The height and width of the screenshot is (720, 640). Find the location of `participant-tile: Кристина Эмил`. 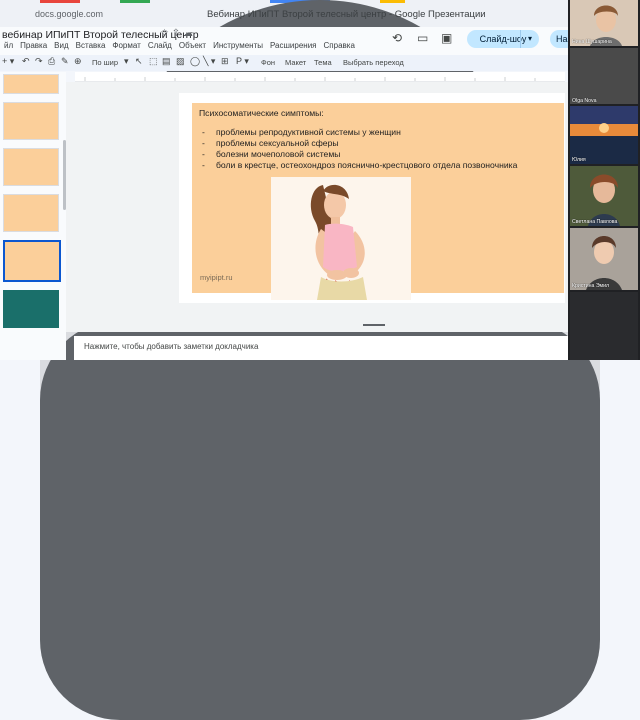

participant-tile: Кристина Эмил is located at coordinates (604, 259).